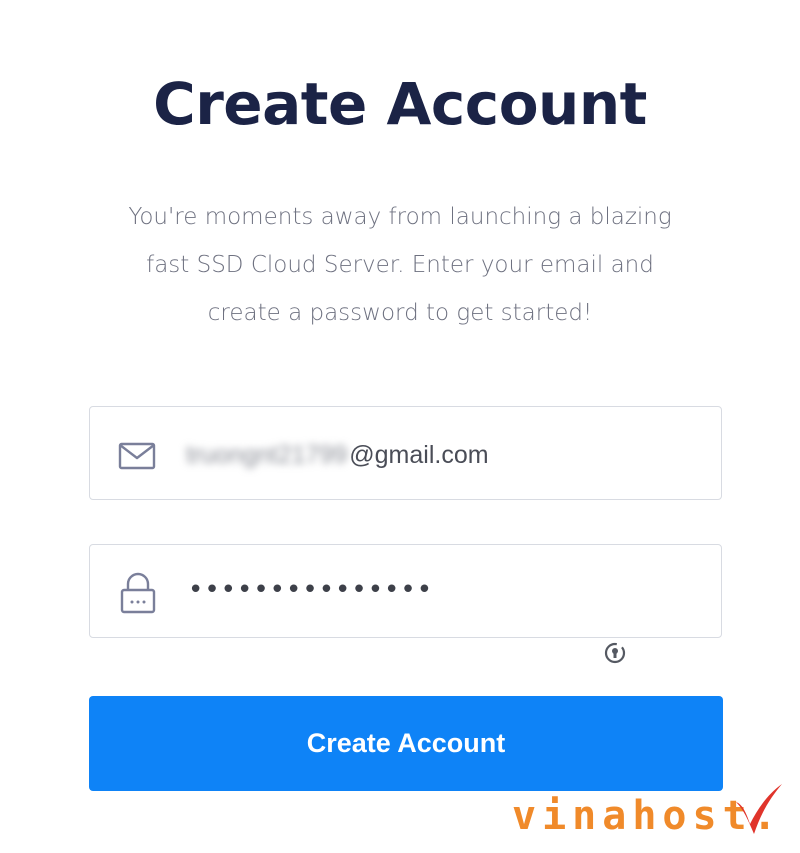 The height and width of the screenshot is (853, 800). What do you see at coordinates (137, 456) in the screenshot?
I see `envelope-icon` at bounding box center [137, 456].